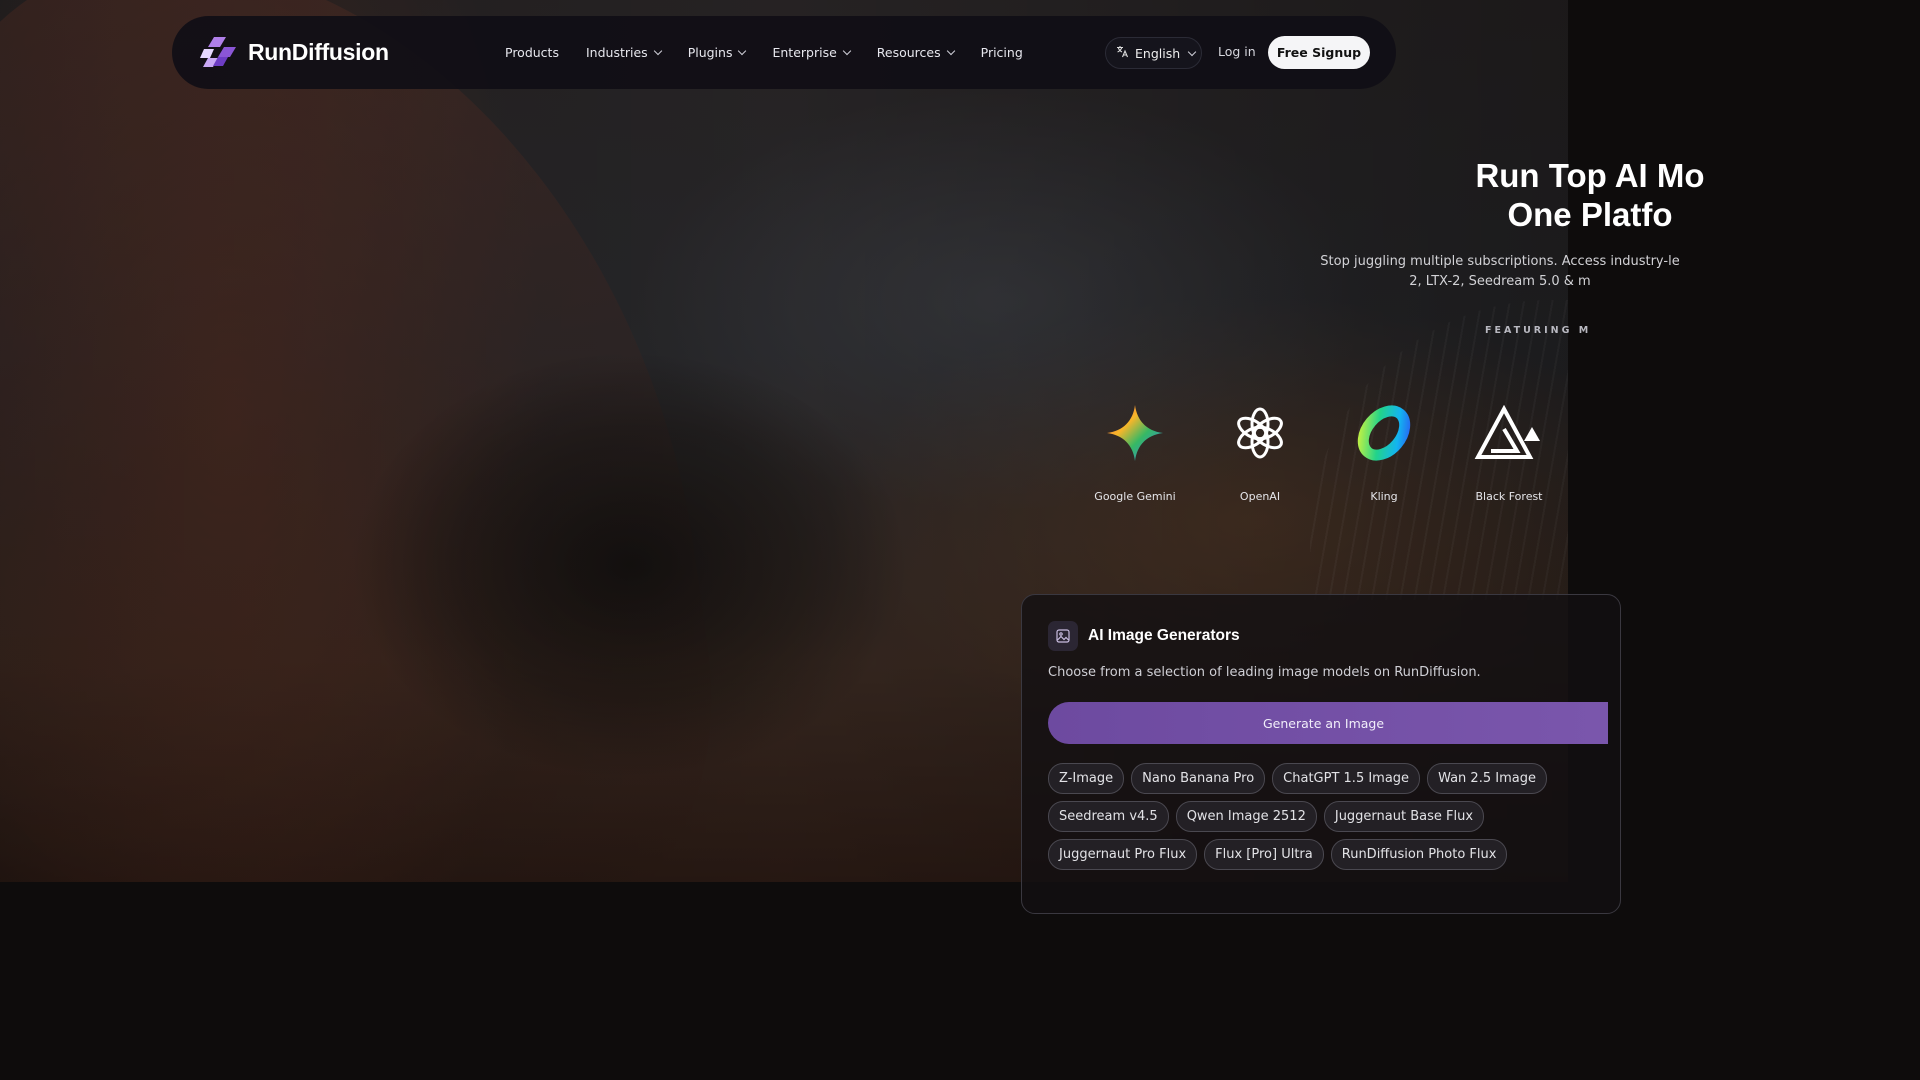 The height and width of the screenshot is (1080, 1920). I want to click on nav-item-enterprise: Enterprise, so click(812, 52).